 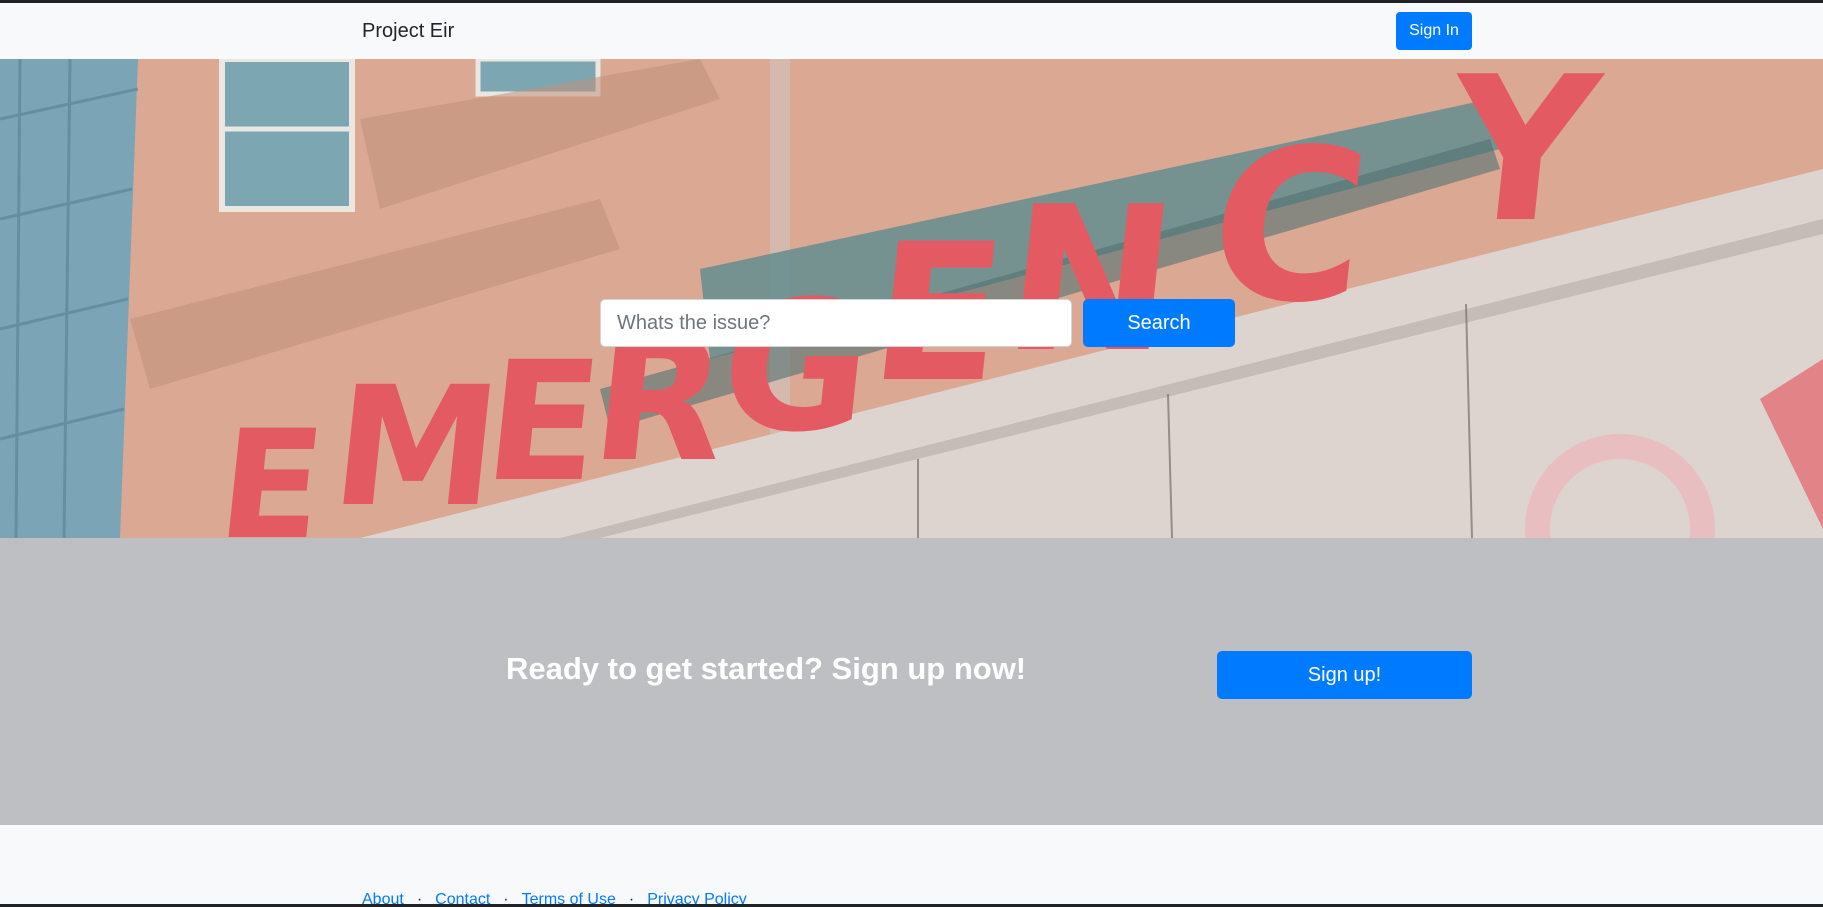 I want to click on footer-item-contact: Contact, so click(x=462, y=897).